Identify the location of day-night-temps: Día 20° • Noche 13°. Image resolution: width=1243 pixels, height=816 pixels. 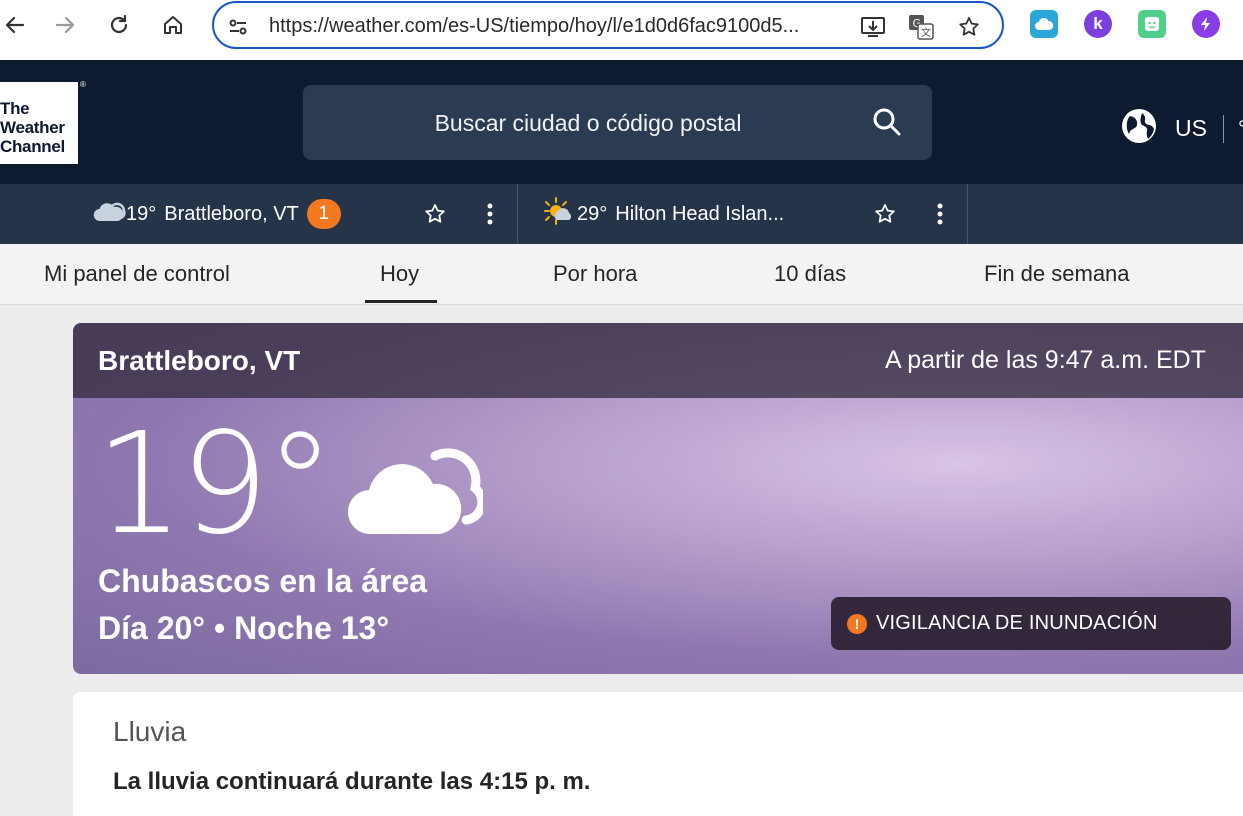
(244, 628).